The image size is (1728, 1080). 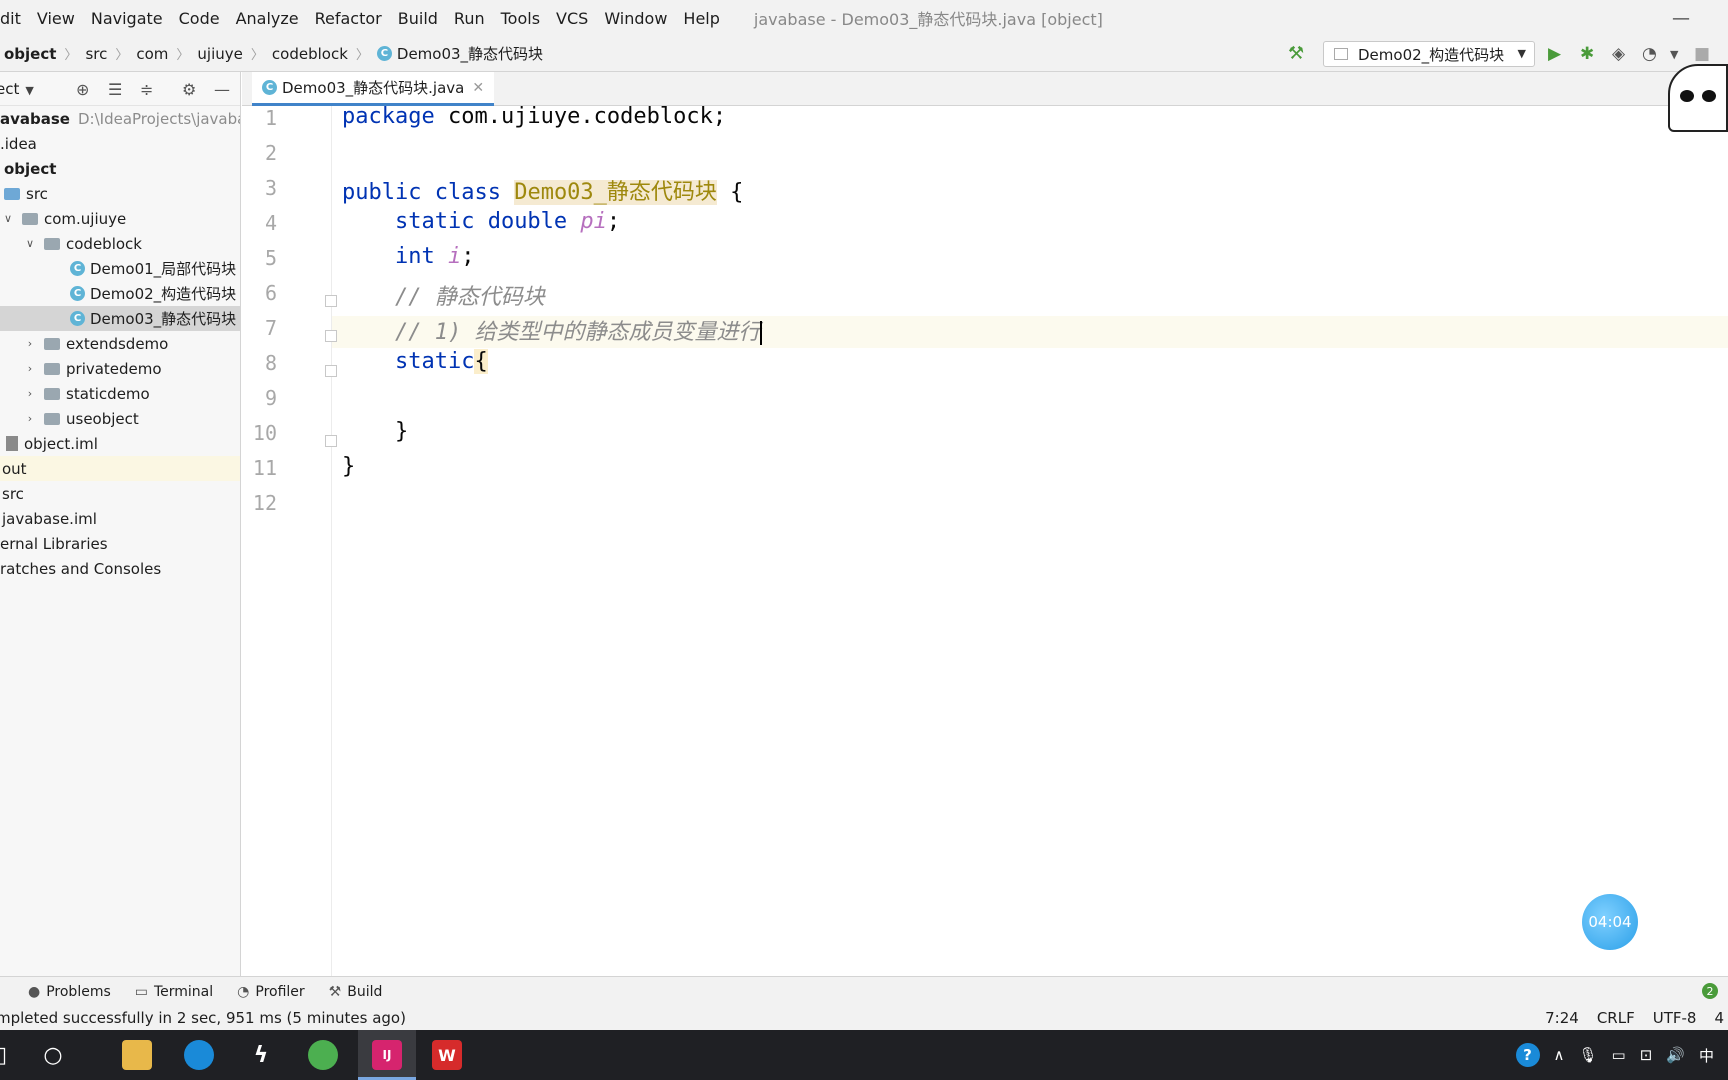 What do you see at coordinates (14, 18) in the screenshot?
I see `menu-edit: dit` at bounding box center [14, 18].